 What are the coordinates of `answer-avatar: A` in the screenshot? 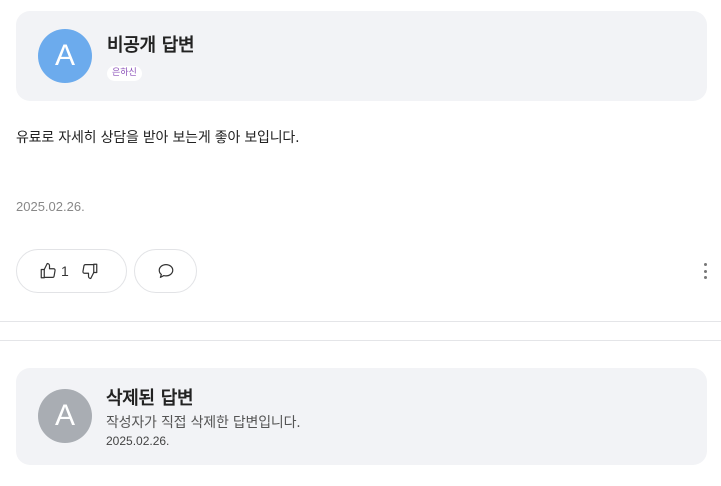 It's located at (65, 56).